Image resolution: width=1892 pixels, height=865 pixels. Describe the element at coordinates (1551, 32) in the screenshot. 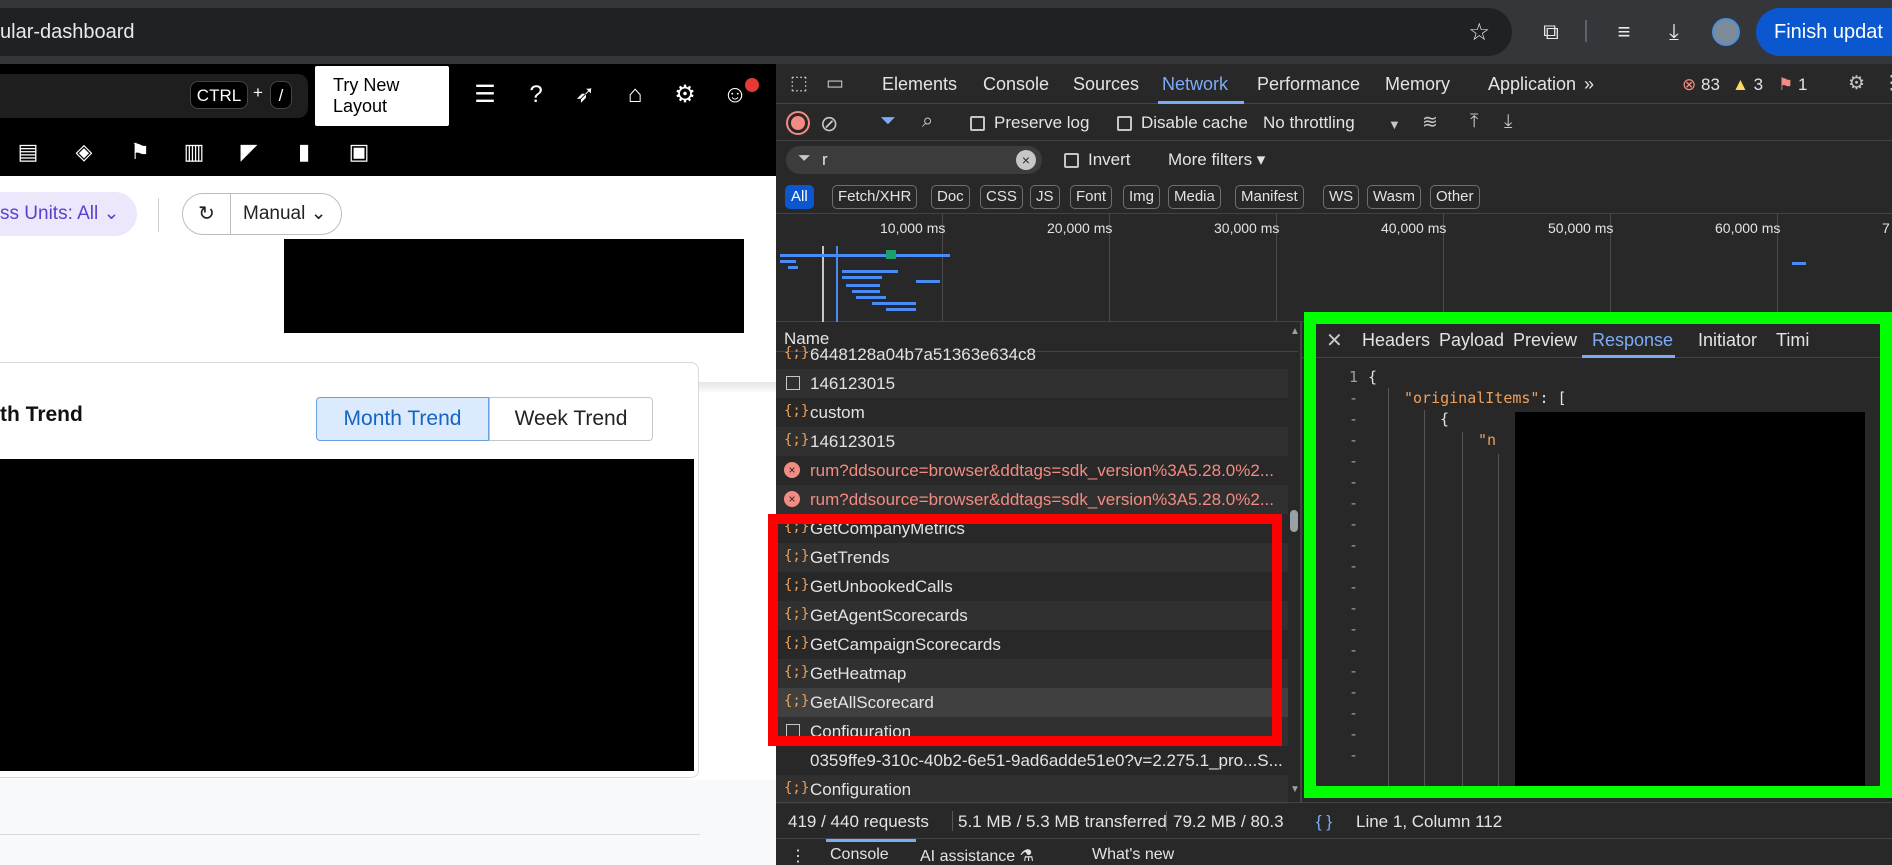

I see `extensions-icon: ⧉` at that location.